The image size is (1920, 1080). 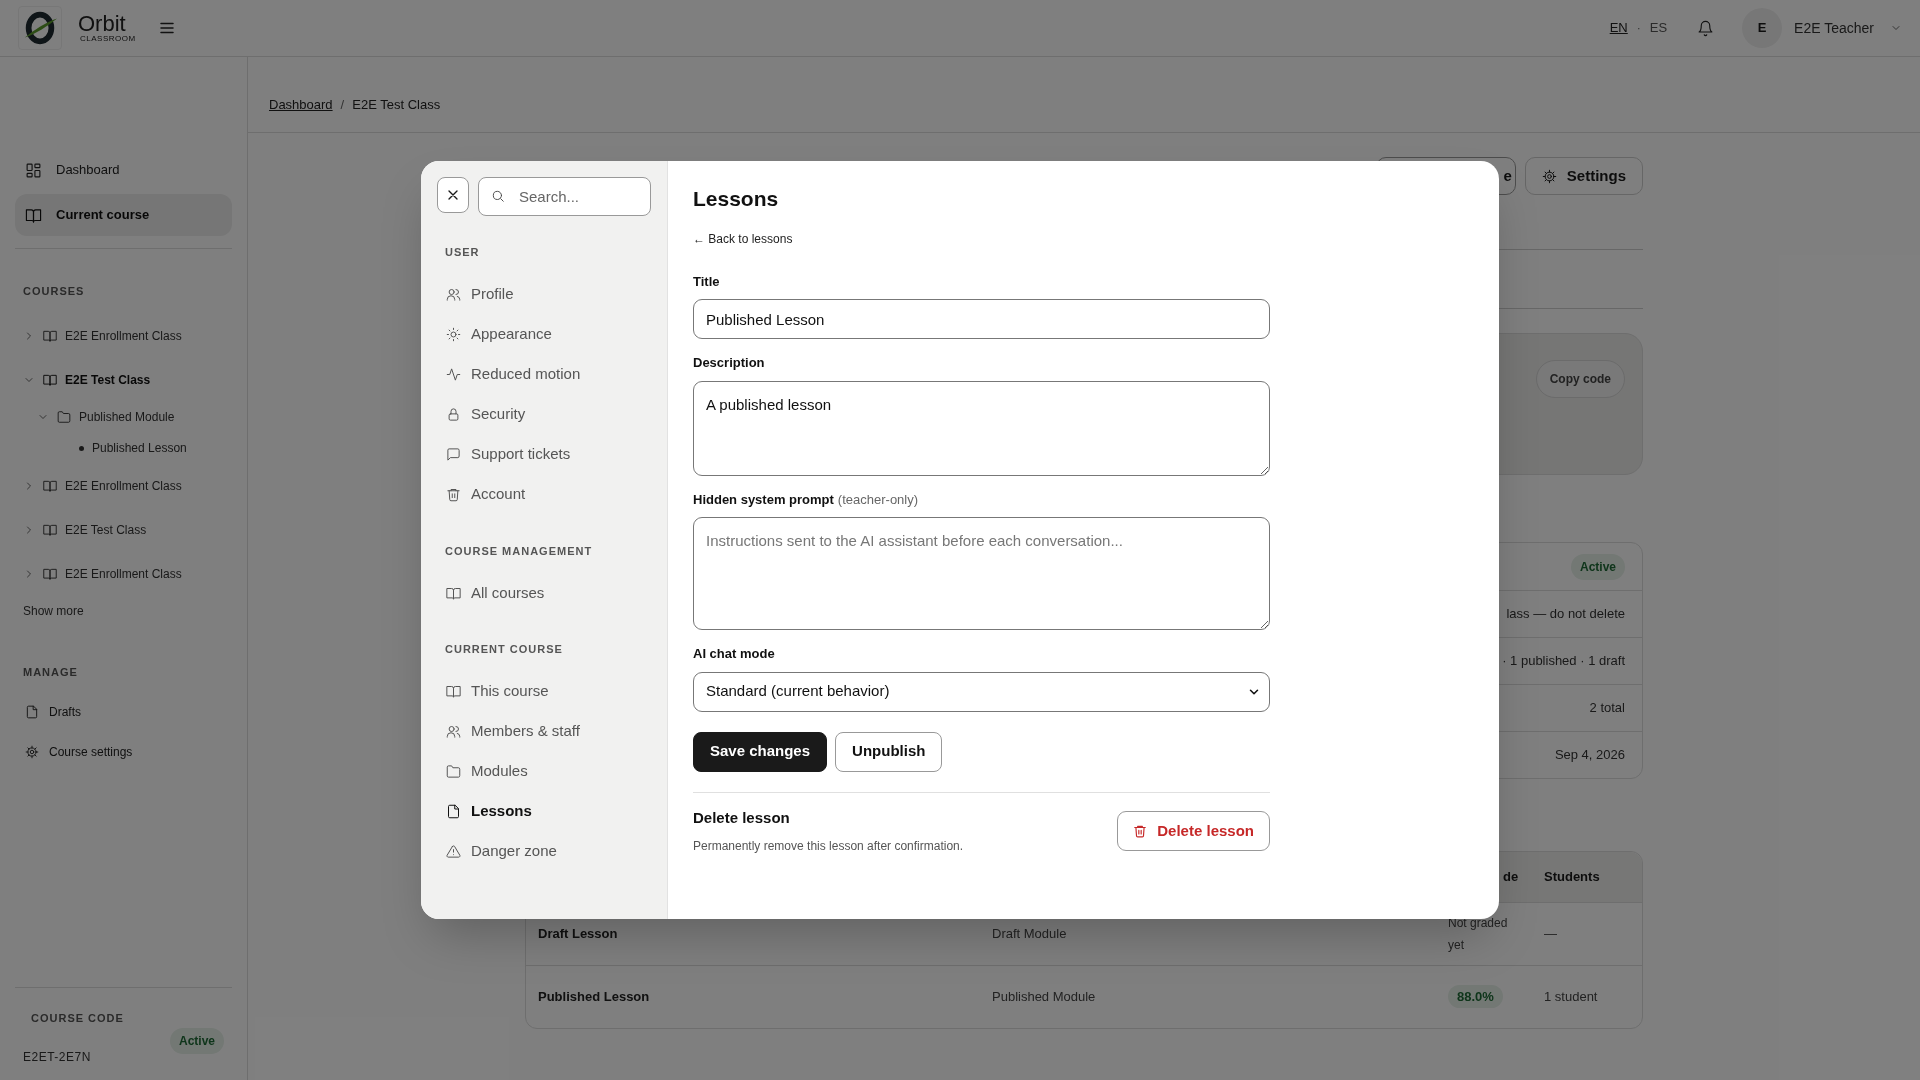 What do you see at coordinates (137, 448) in the screenshot?
I see `course-tree-item: Published Lesson` at bounding box center [137, 448].